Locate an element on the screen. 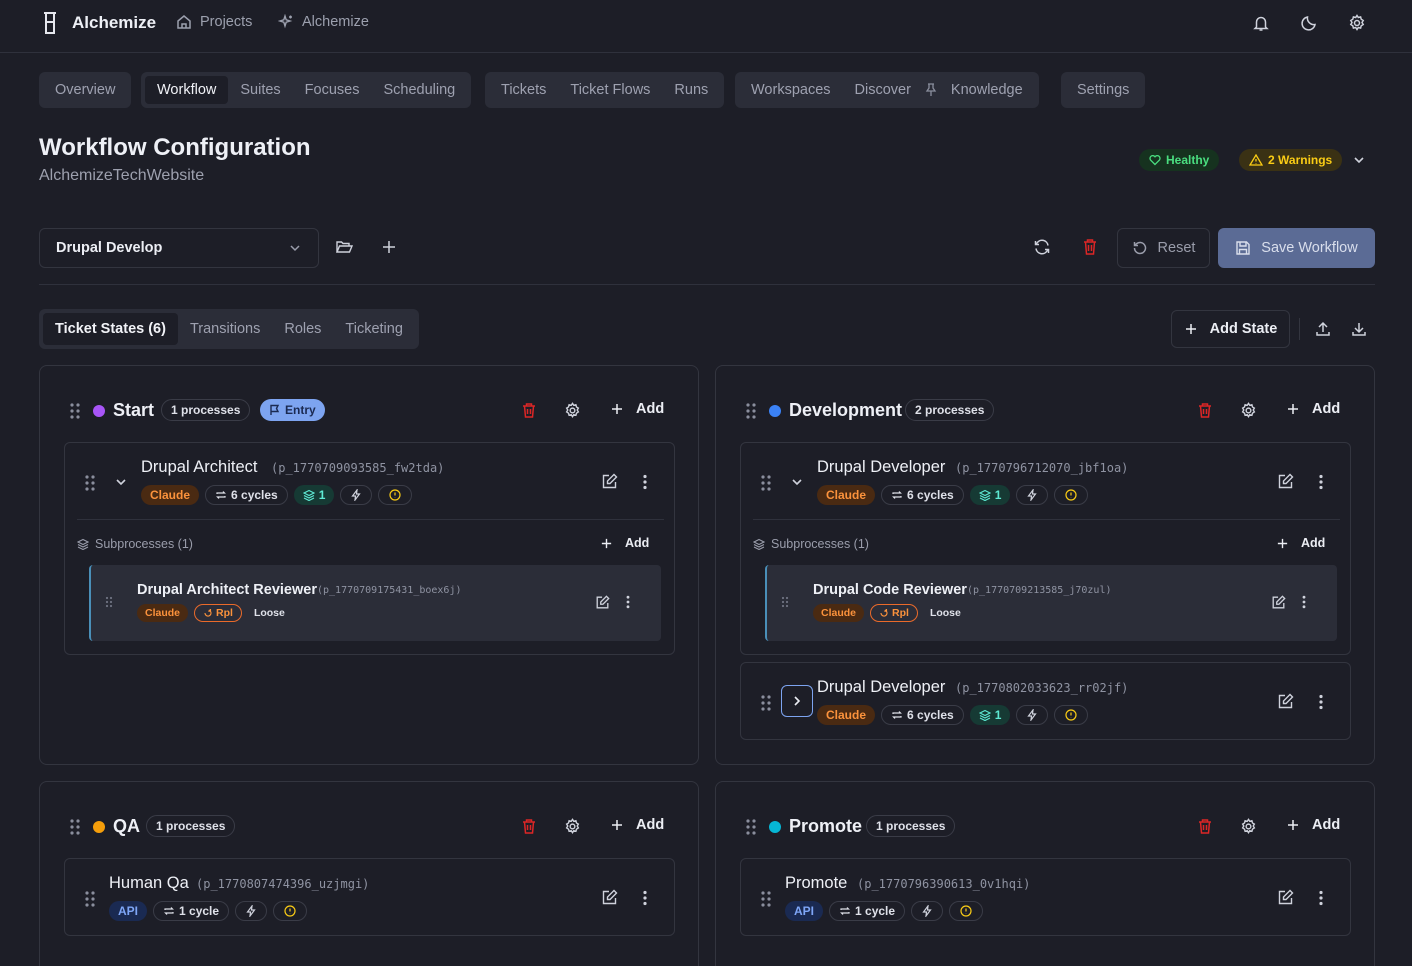 The height and width of the screenshot is (966, 1412). layers-icon is located at coordinates (759, 544).